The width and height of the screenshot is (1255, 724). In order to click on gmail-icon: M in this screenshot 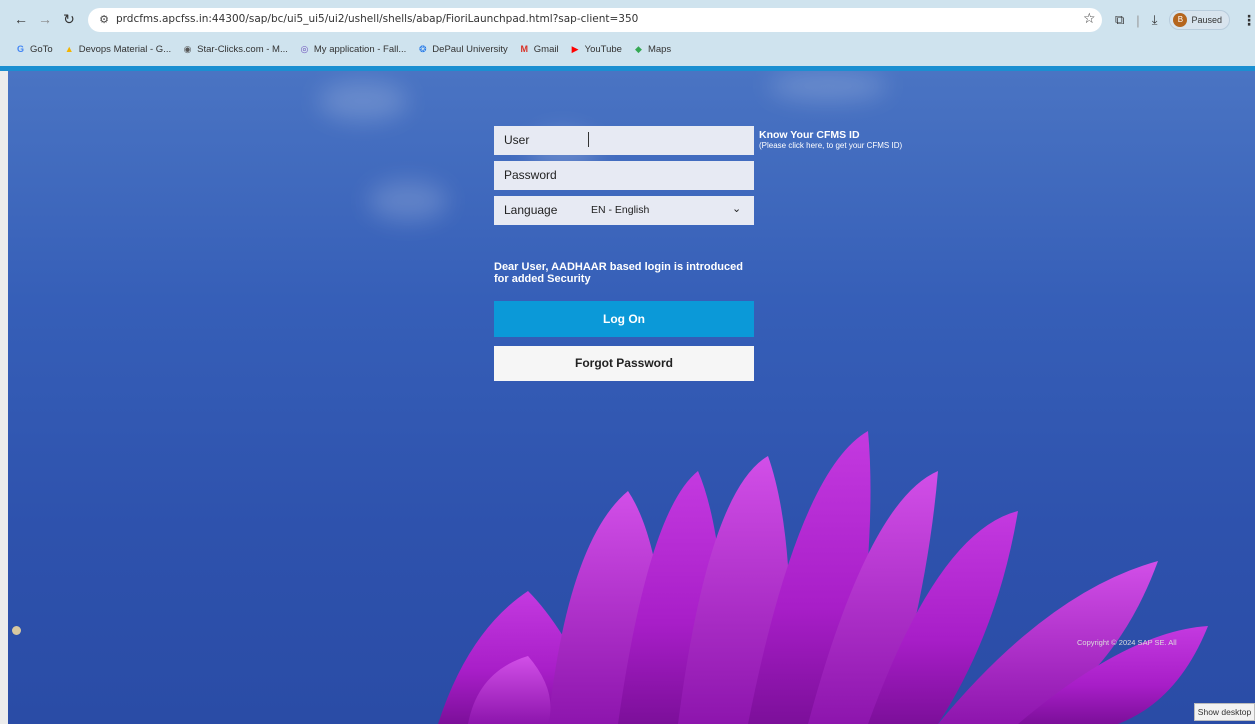, I will do `click(524, 48)`.